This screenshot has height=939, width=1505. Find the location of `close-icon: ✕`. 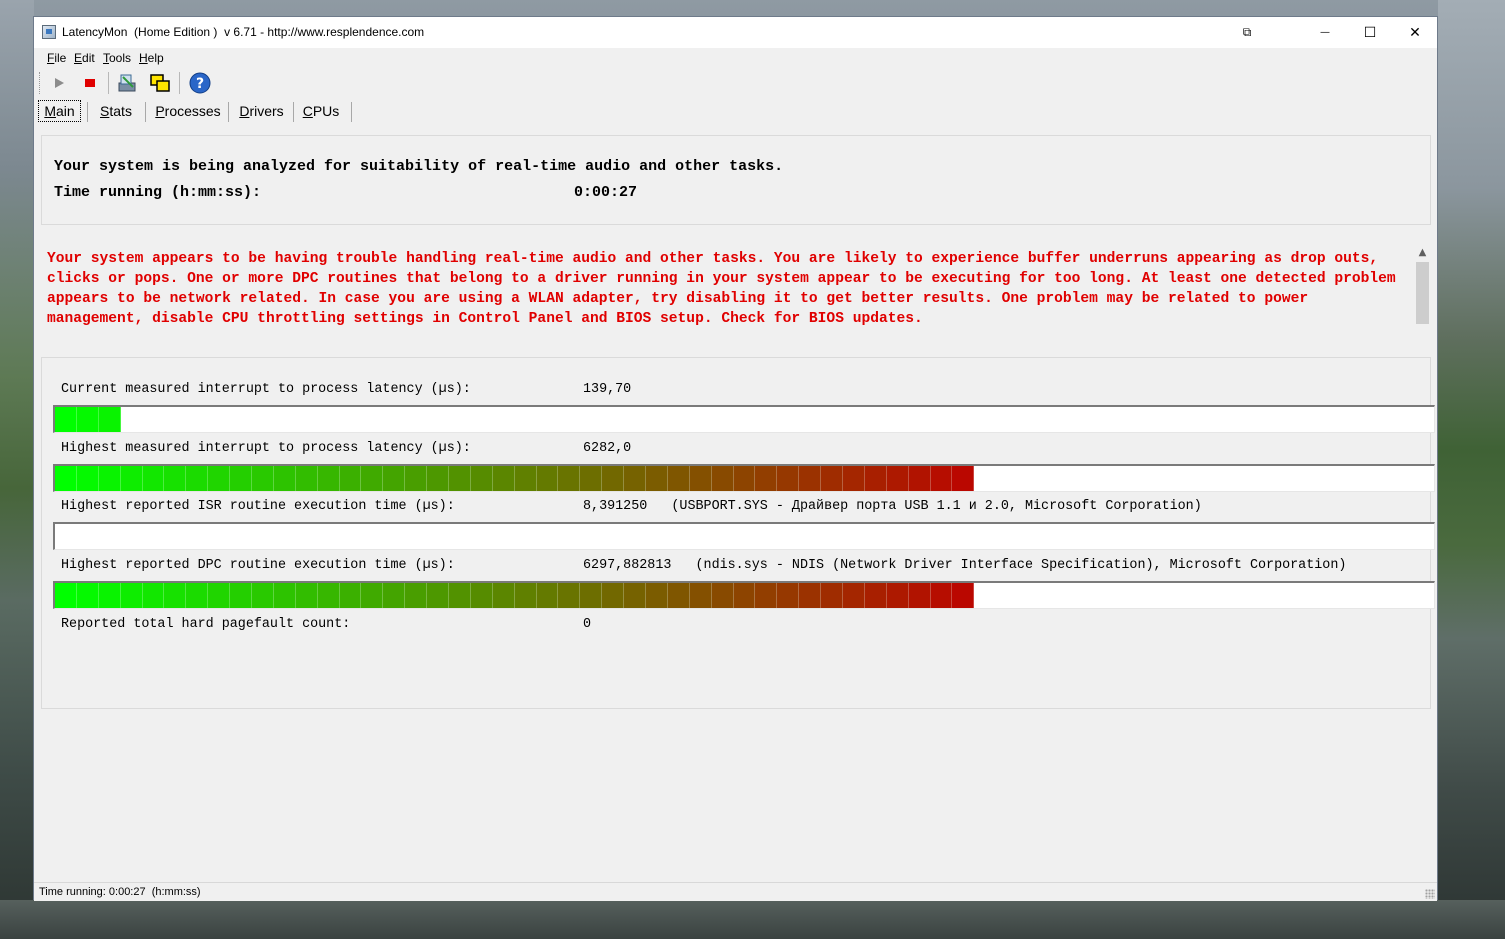

close-icon: ✕ is located at coordinates (1415, 32).